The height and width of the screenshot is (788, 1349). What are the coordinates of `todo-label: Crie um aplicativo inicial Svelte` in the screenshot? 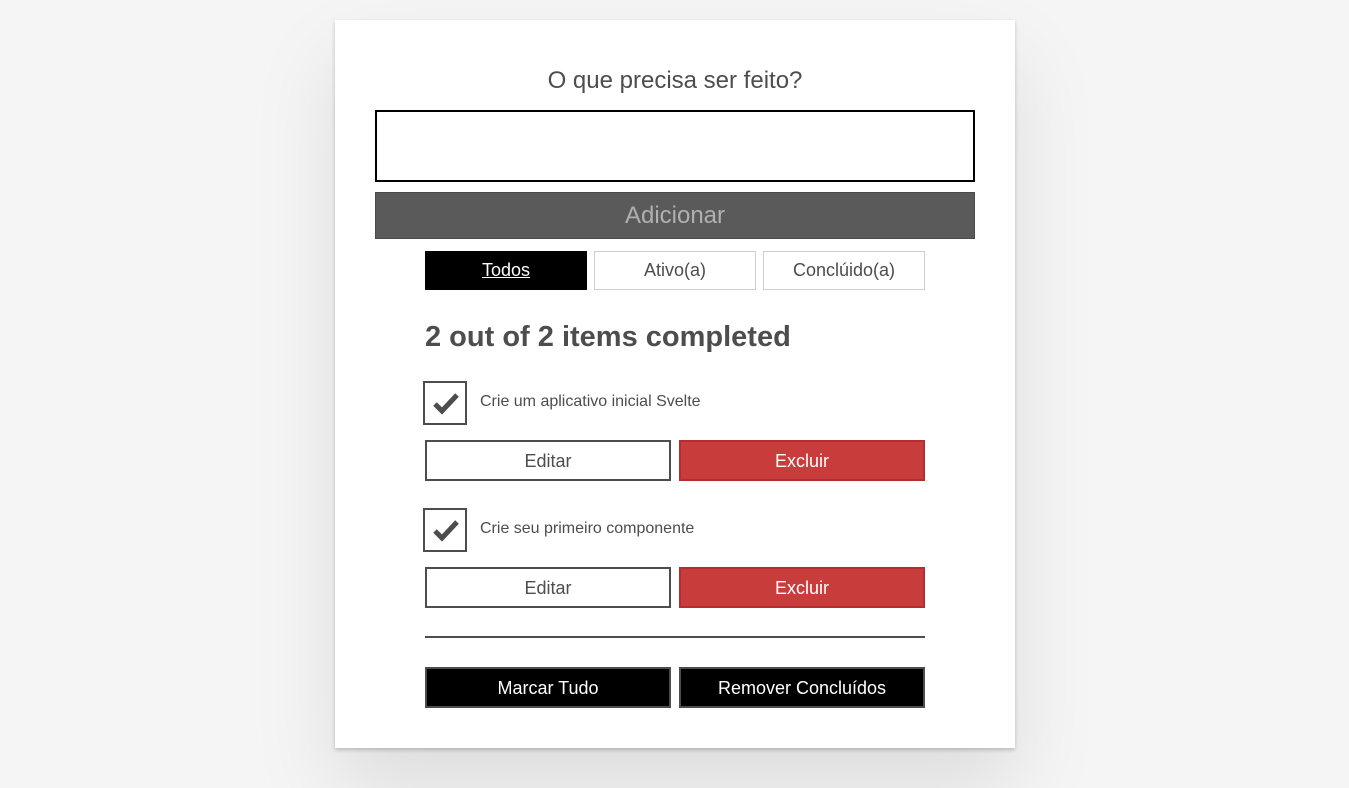 It's located at (590, 402).